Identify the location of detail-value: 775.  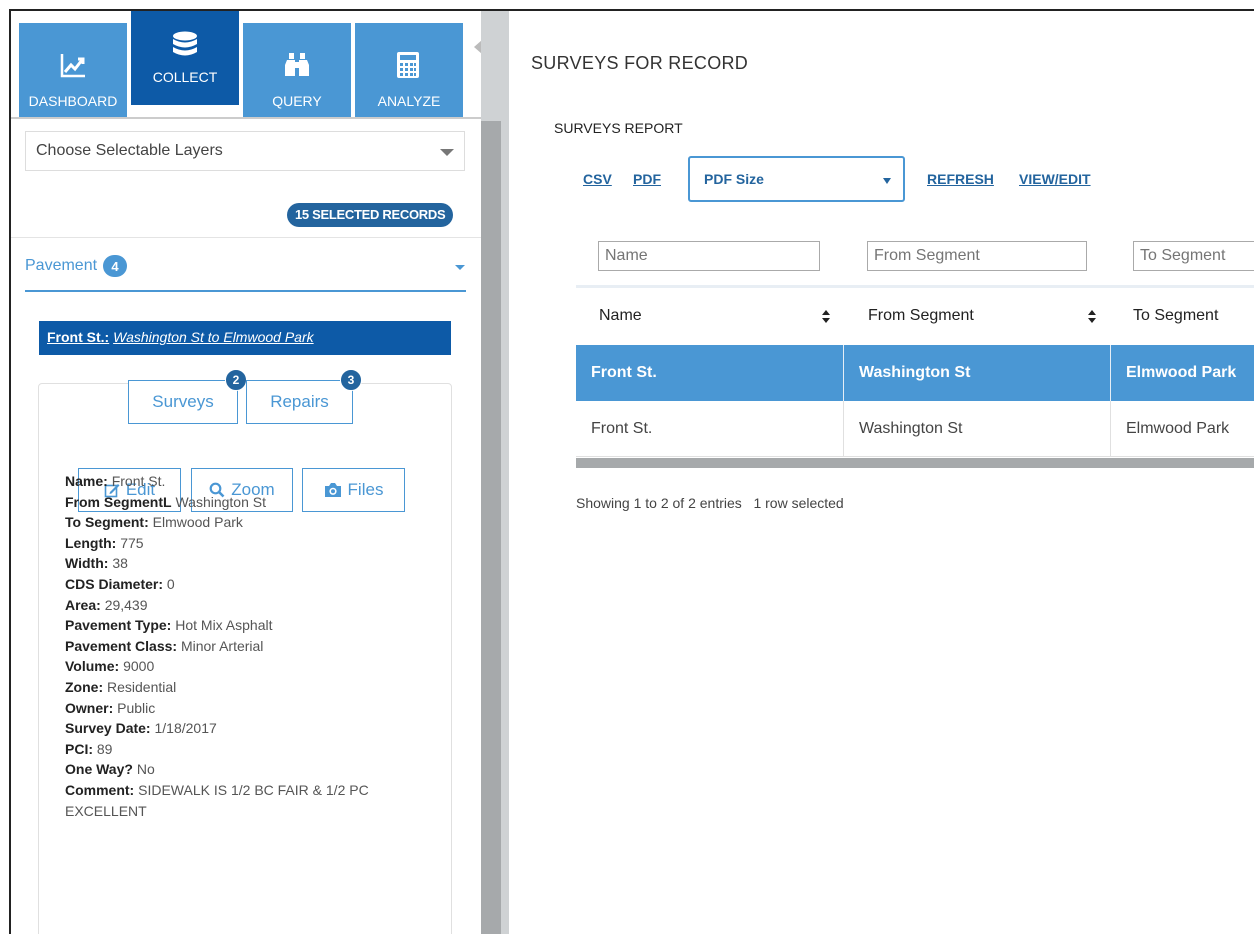
(132, 542).